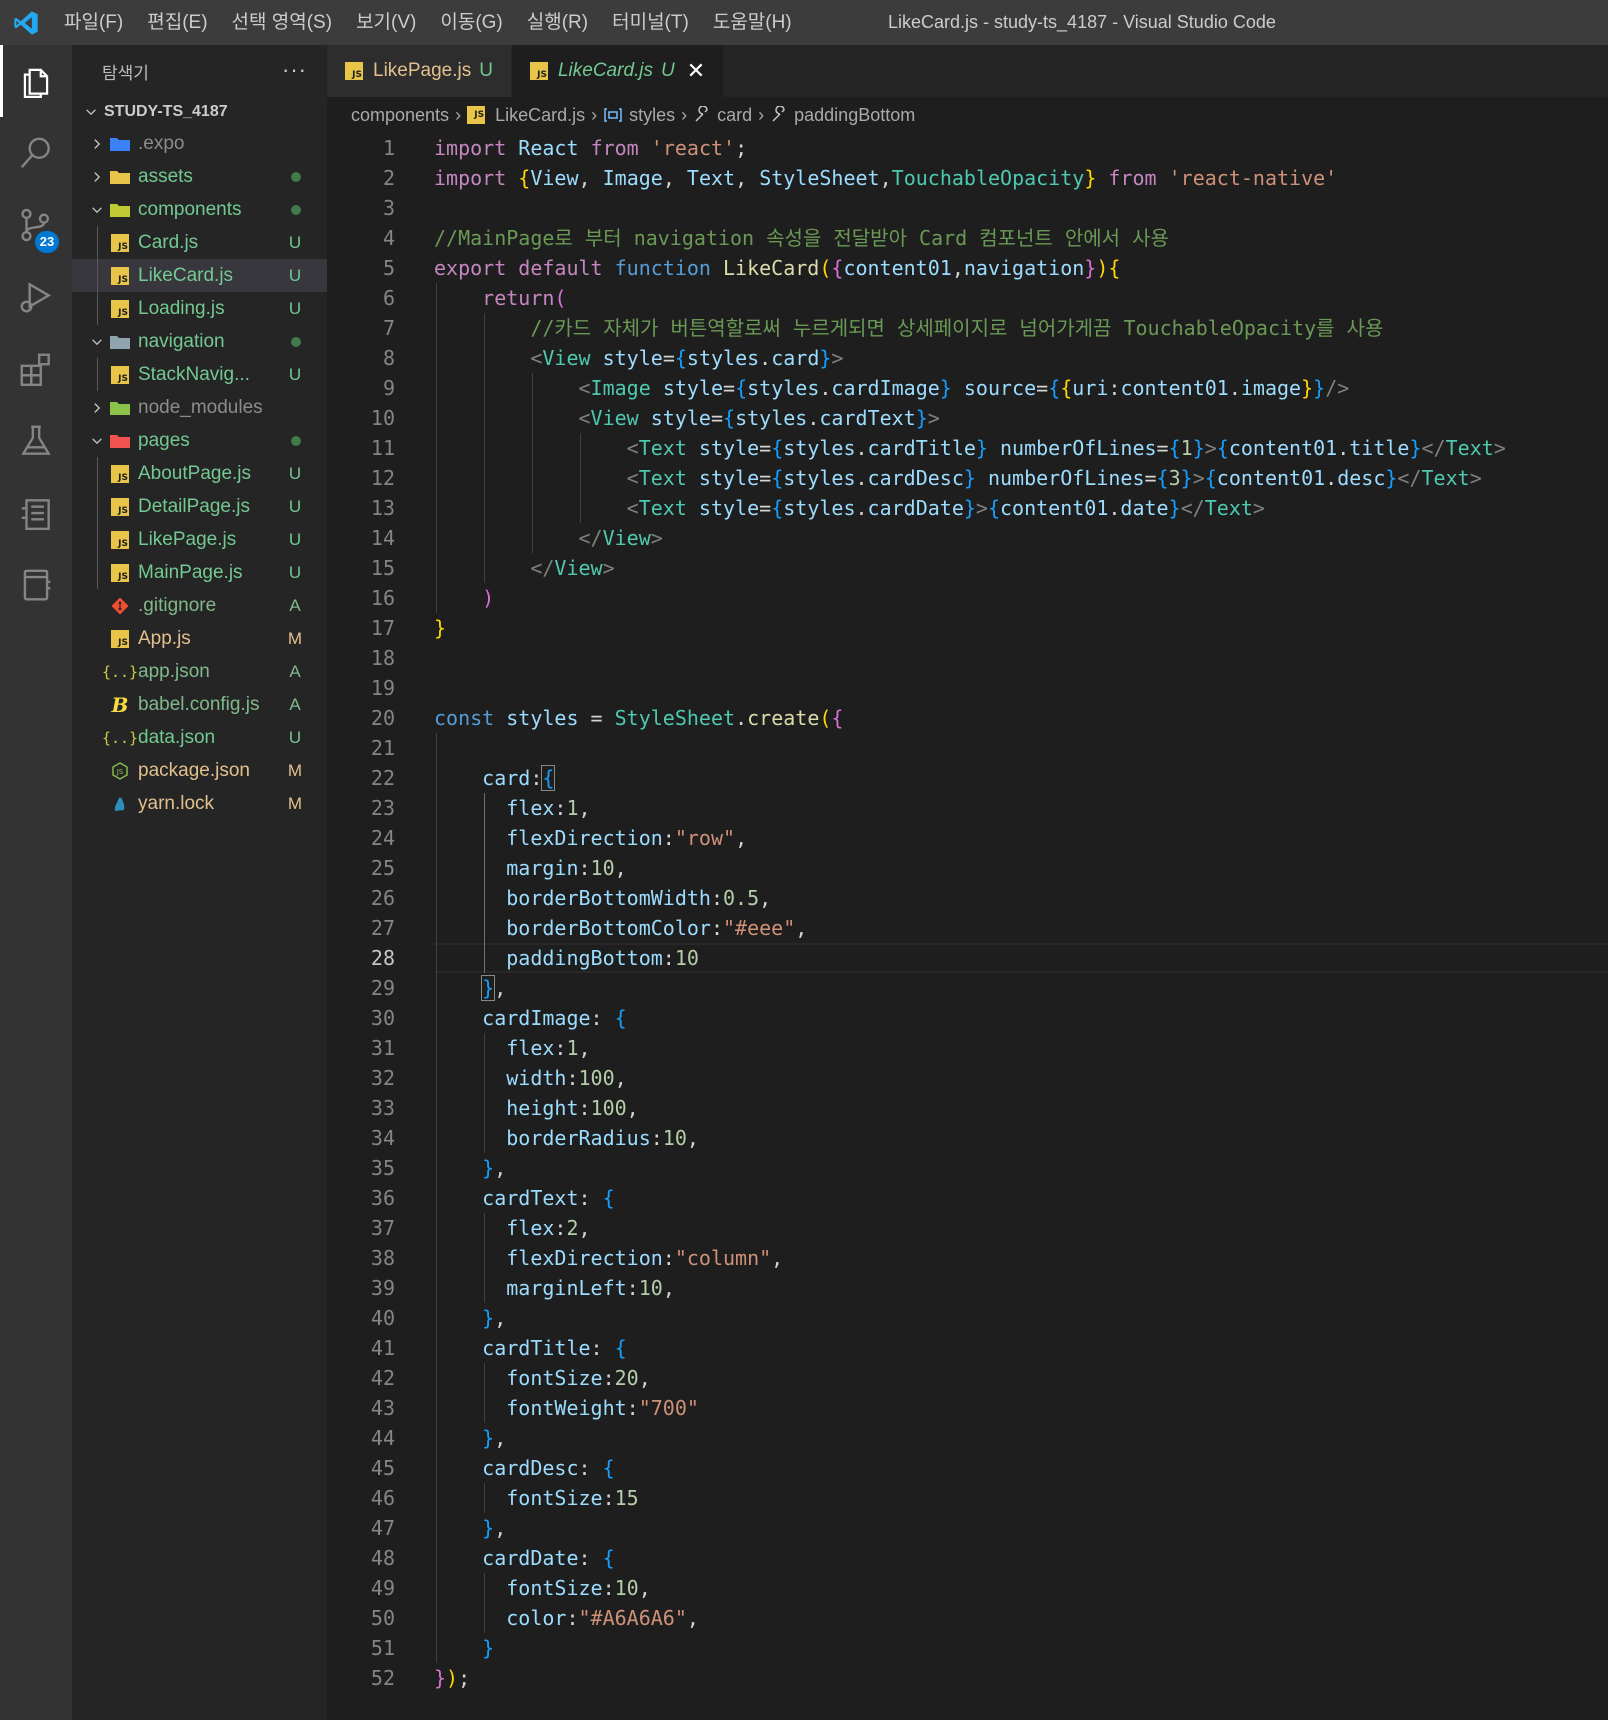 The image size is (1608, 1720). Describe the element at coordinates (854, 115) in the screenshot. I see `breadcrumb-item-paddingbottom: paddingBottom` at that location.